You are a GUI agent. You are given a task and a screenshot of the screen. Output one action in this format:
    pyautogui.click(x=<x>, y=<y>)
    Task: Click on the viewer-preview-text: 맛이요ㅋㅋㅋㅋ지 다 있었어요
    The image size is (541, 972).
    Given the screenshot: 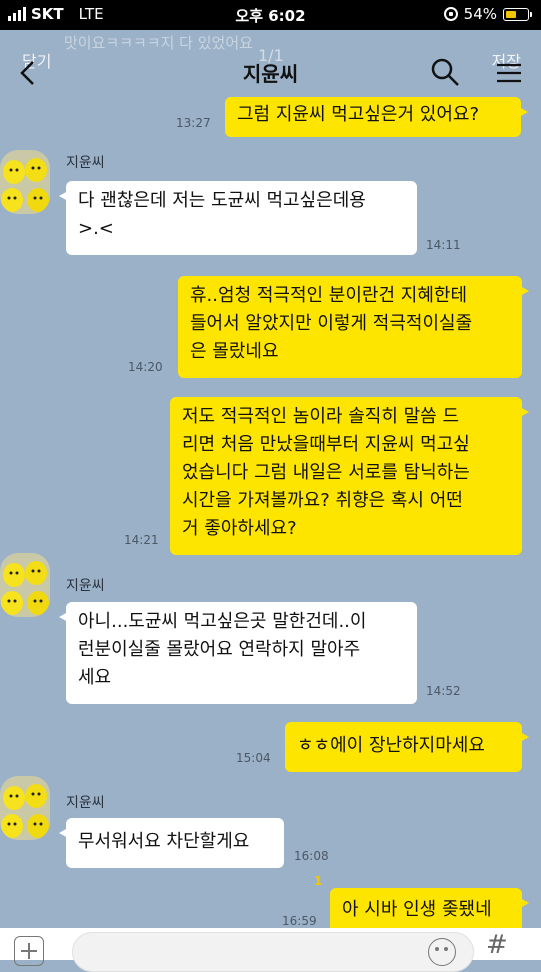 What is the action you would take?
    pyautogui.click(x=158, y=43)
    